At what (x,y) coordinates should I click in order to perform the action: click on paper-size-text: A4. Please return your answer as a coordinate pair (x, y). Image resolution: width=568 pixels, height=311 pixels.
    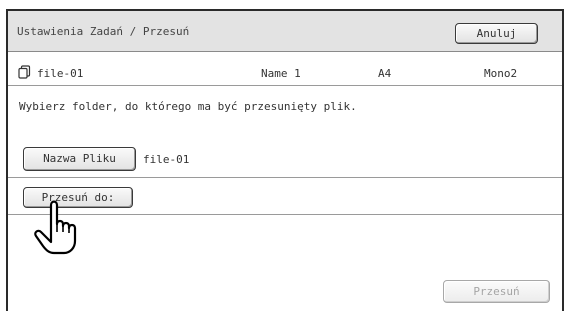
    Looking at the image, I should click on (385, 73).